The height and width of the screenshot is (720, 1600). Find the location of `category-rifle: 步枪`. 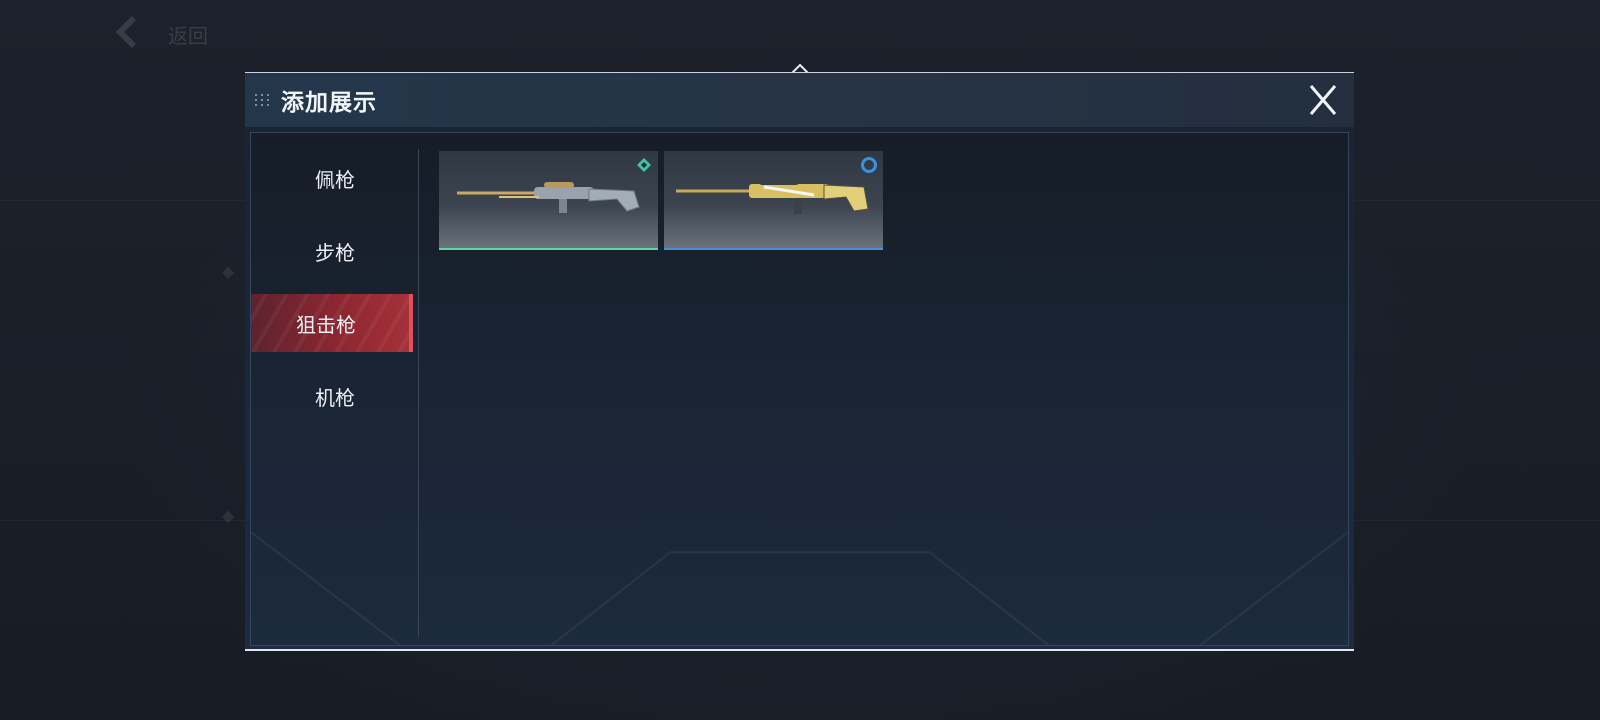

category-rifle: 步枪 is located at coordinates (335, 251).